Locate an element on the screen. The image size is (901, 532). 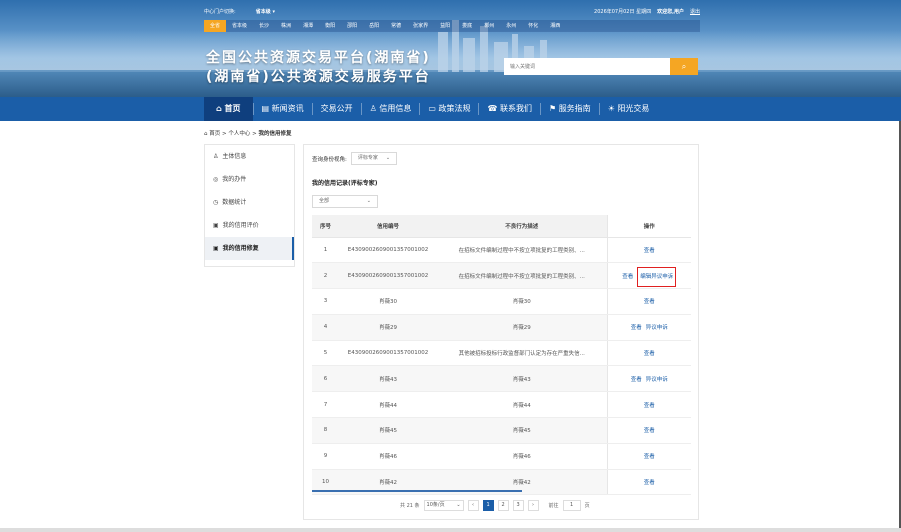
sidebar-item: ▣ 我的信用评价 is located at coordinates (249, 225).